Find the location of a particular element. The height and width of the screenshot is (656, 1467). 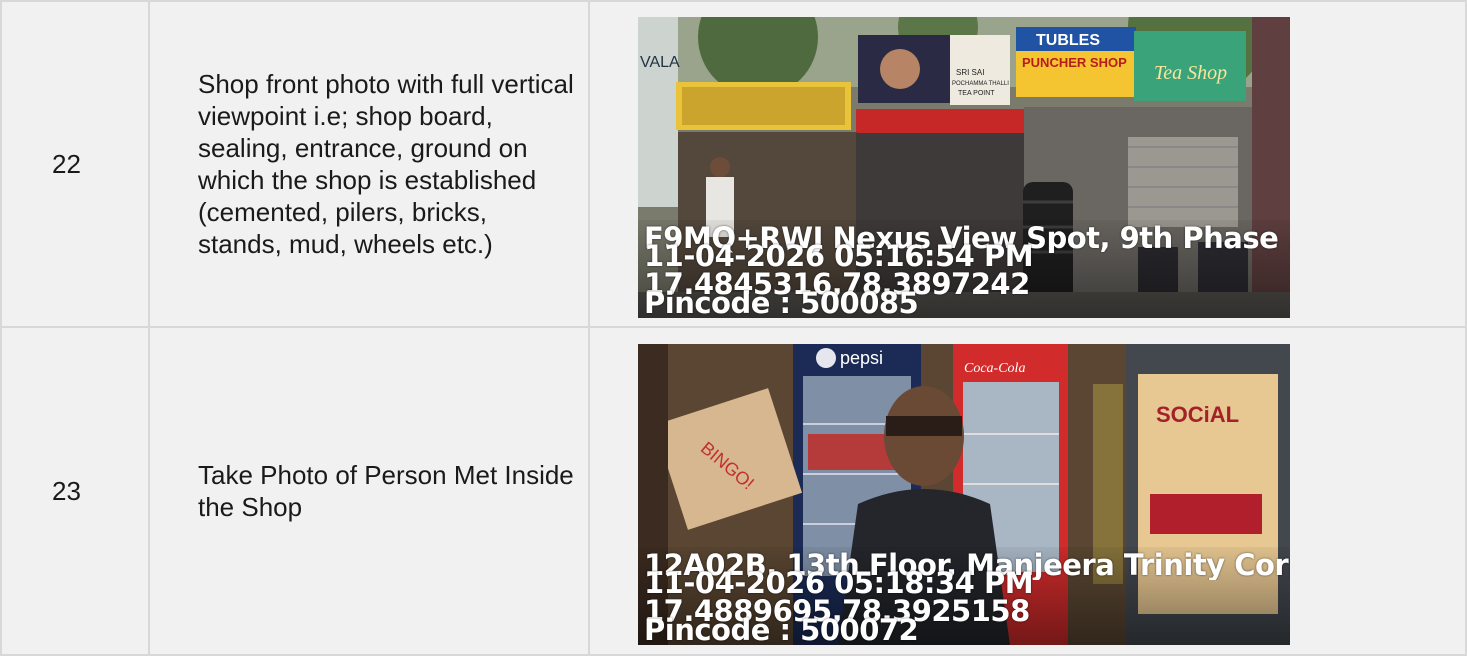

geotag-pincode: Pincode : 500072 is located at coordinates (781, 630).